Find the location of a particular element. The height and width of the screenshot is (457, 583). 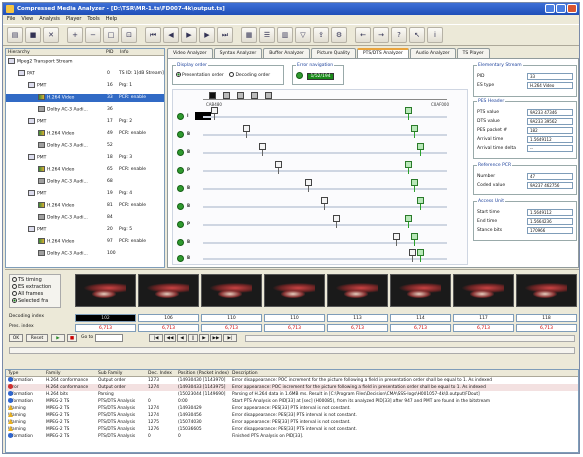

first-button: ⏮ is located at coordinates (153, 35).